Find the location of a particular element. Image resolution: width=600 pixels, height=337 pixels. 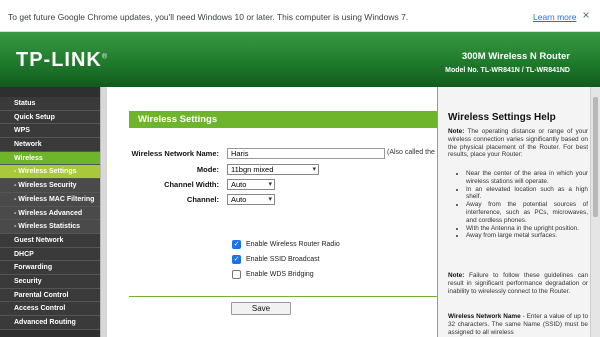

sidebar-item-guest-network: Guest Network is located at coordinates (53, 240).